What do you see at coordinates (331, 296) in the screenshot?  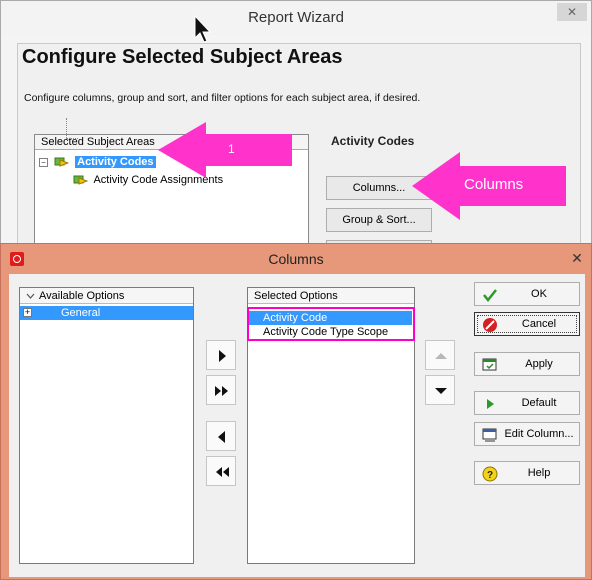 I see `selected-options-header: Selected Options` at bounding box center [331, 296].